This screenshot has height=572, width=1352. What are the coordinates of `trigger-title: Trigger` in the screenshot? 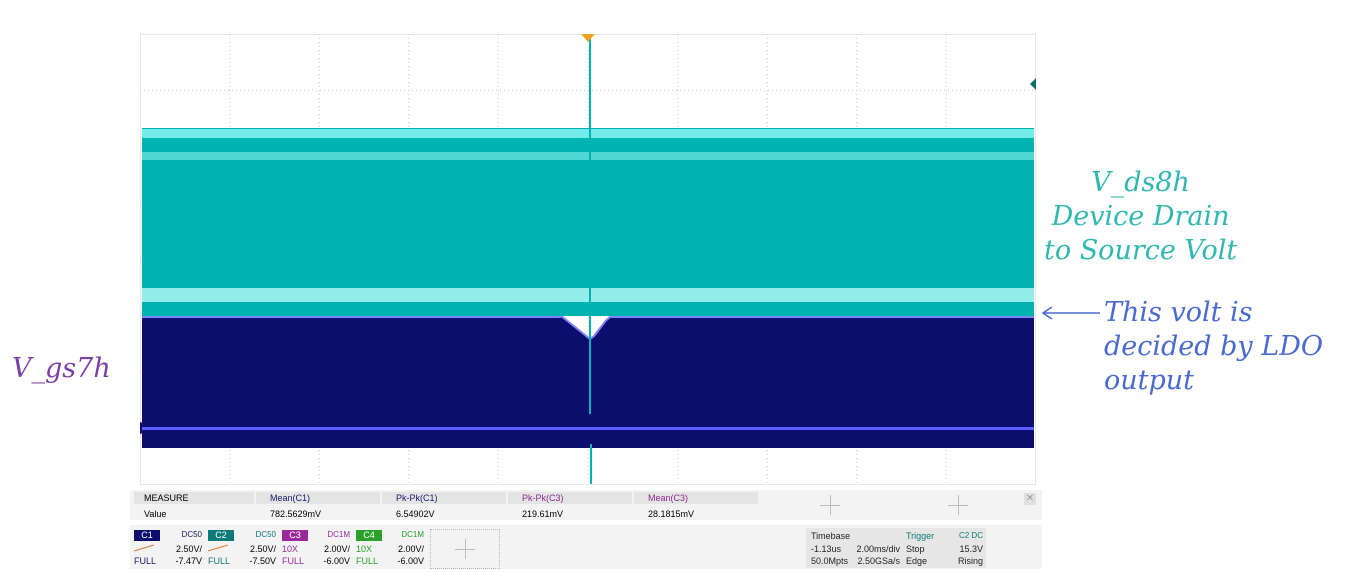 It's located at (920, 536).